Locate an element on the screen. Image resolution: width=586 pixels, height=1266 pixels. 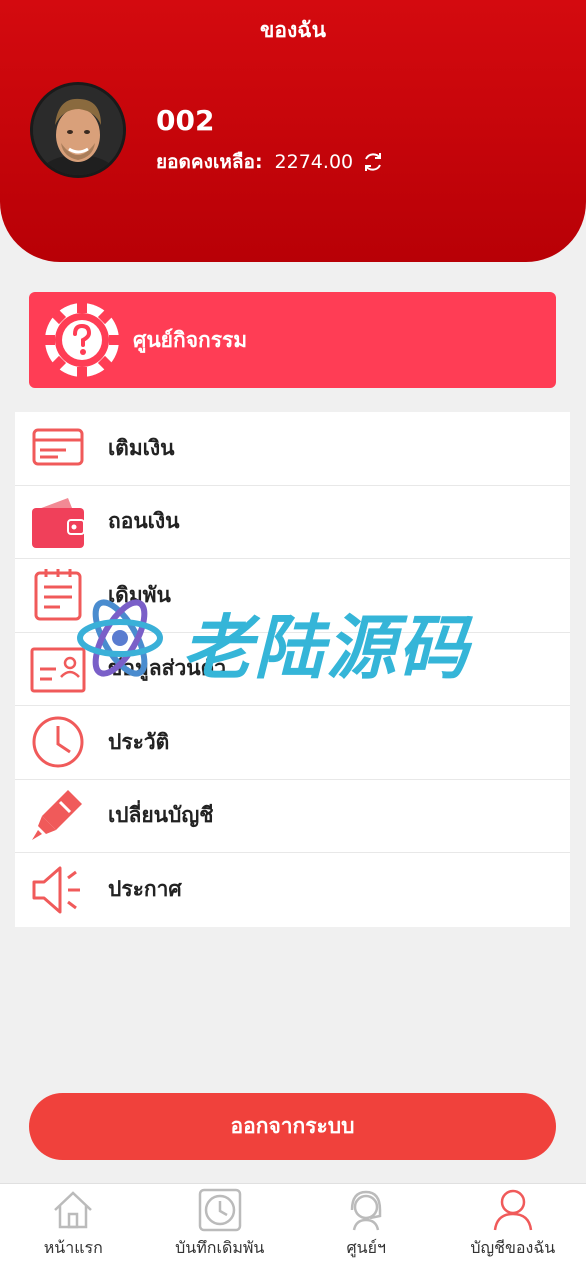
menu-item-label: ข้อมูลส่วนตัว is located at coordinates (167, 668).